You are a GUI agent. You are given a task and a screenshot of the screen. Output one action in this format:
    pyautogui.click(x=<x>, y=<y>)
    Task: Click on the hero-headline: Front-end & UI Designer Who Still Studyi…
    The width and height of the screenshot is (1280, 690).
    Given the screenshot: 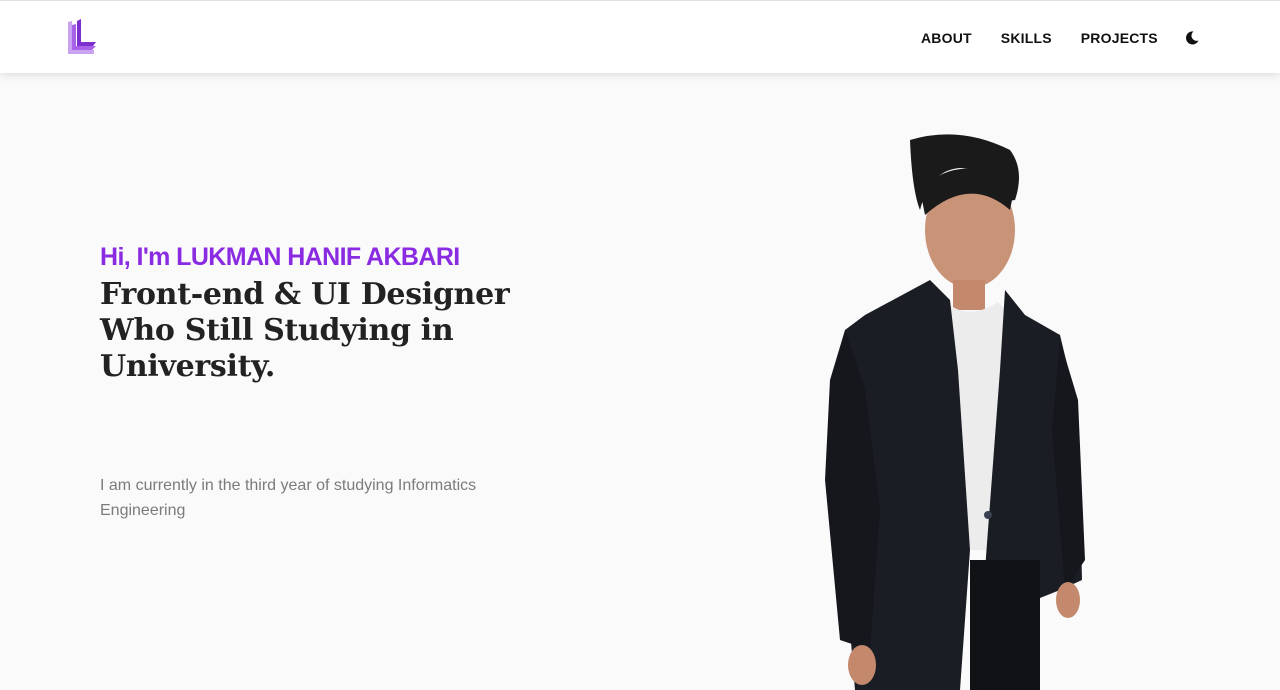 What is the action you would take?
    pyautogui.click(x=305, y=330)
    